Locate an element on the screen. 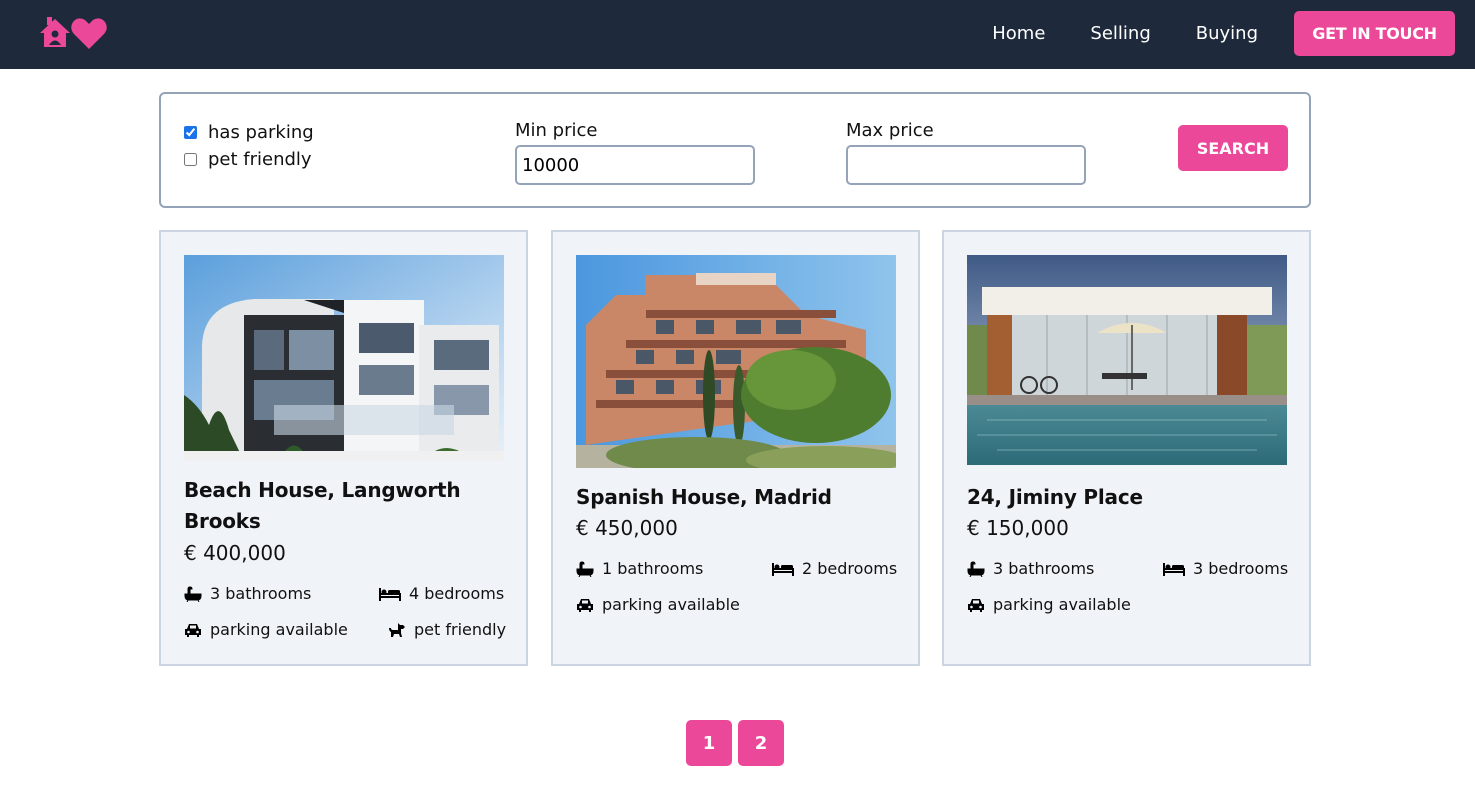 This screenshot has height=791, width=1475. bedrooms-feature: 2 bedrooms is located at coordinates (834, 569).